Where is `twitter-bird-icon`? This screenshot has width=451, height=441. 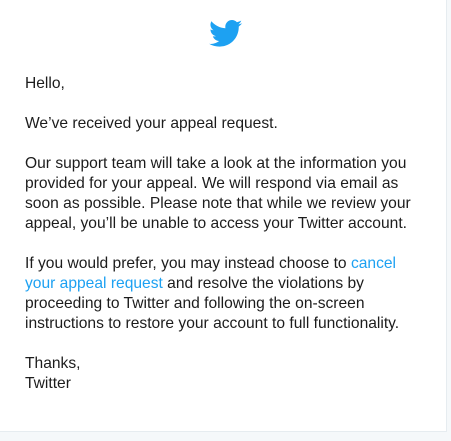 twitter-bird-icon is located at coordinates (225, 34).